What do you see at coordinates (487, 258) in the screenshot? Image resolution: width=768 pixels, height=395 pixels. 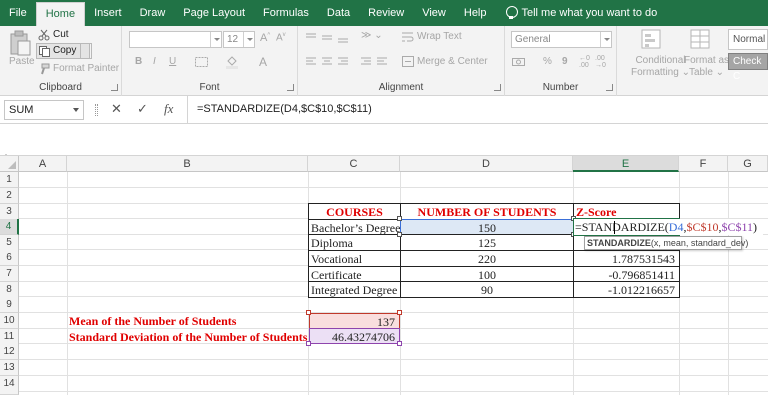 I see `student-count-cell: 220` at bounding box center [487, 258].